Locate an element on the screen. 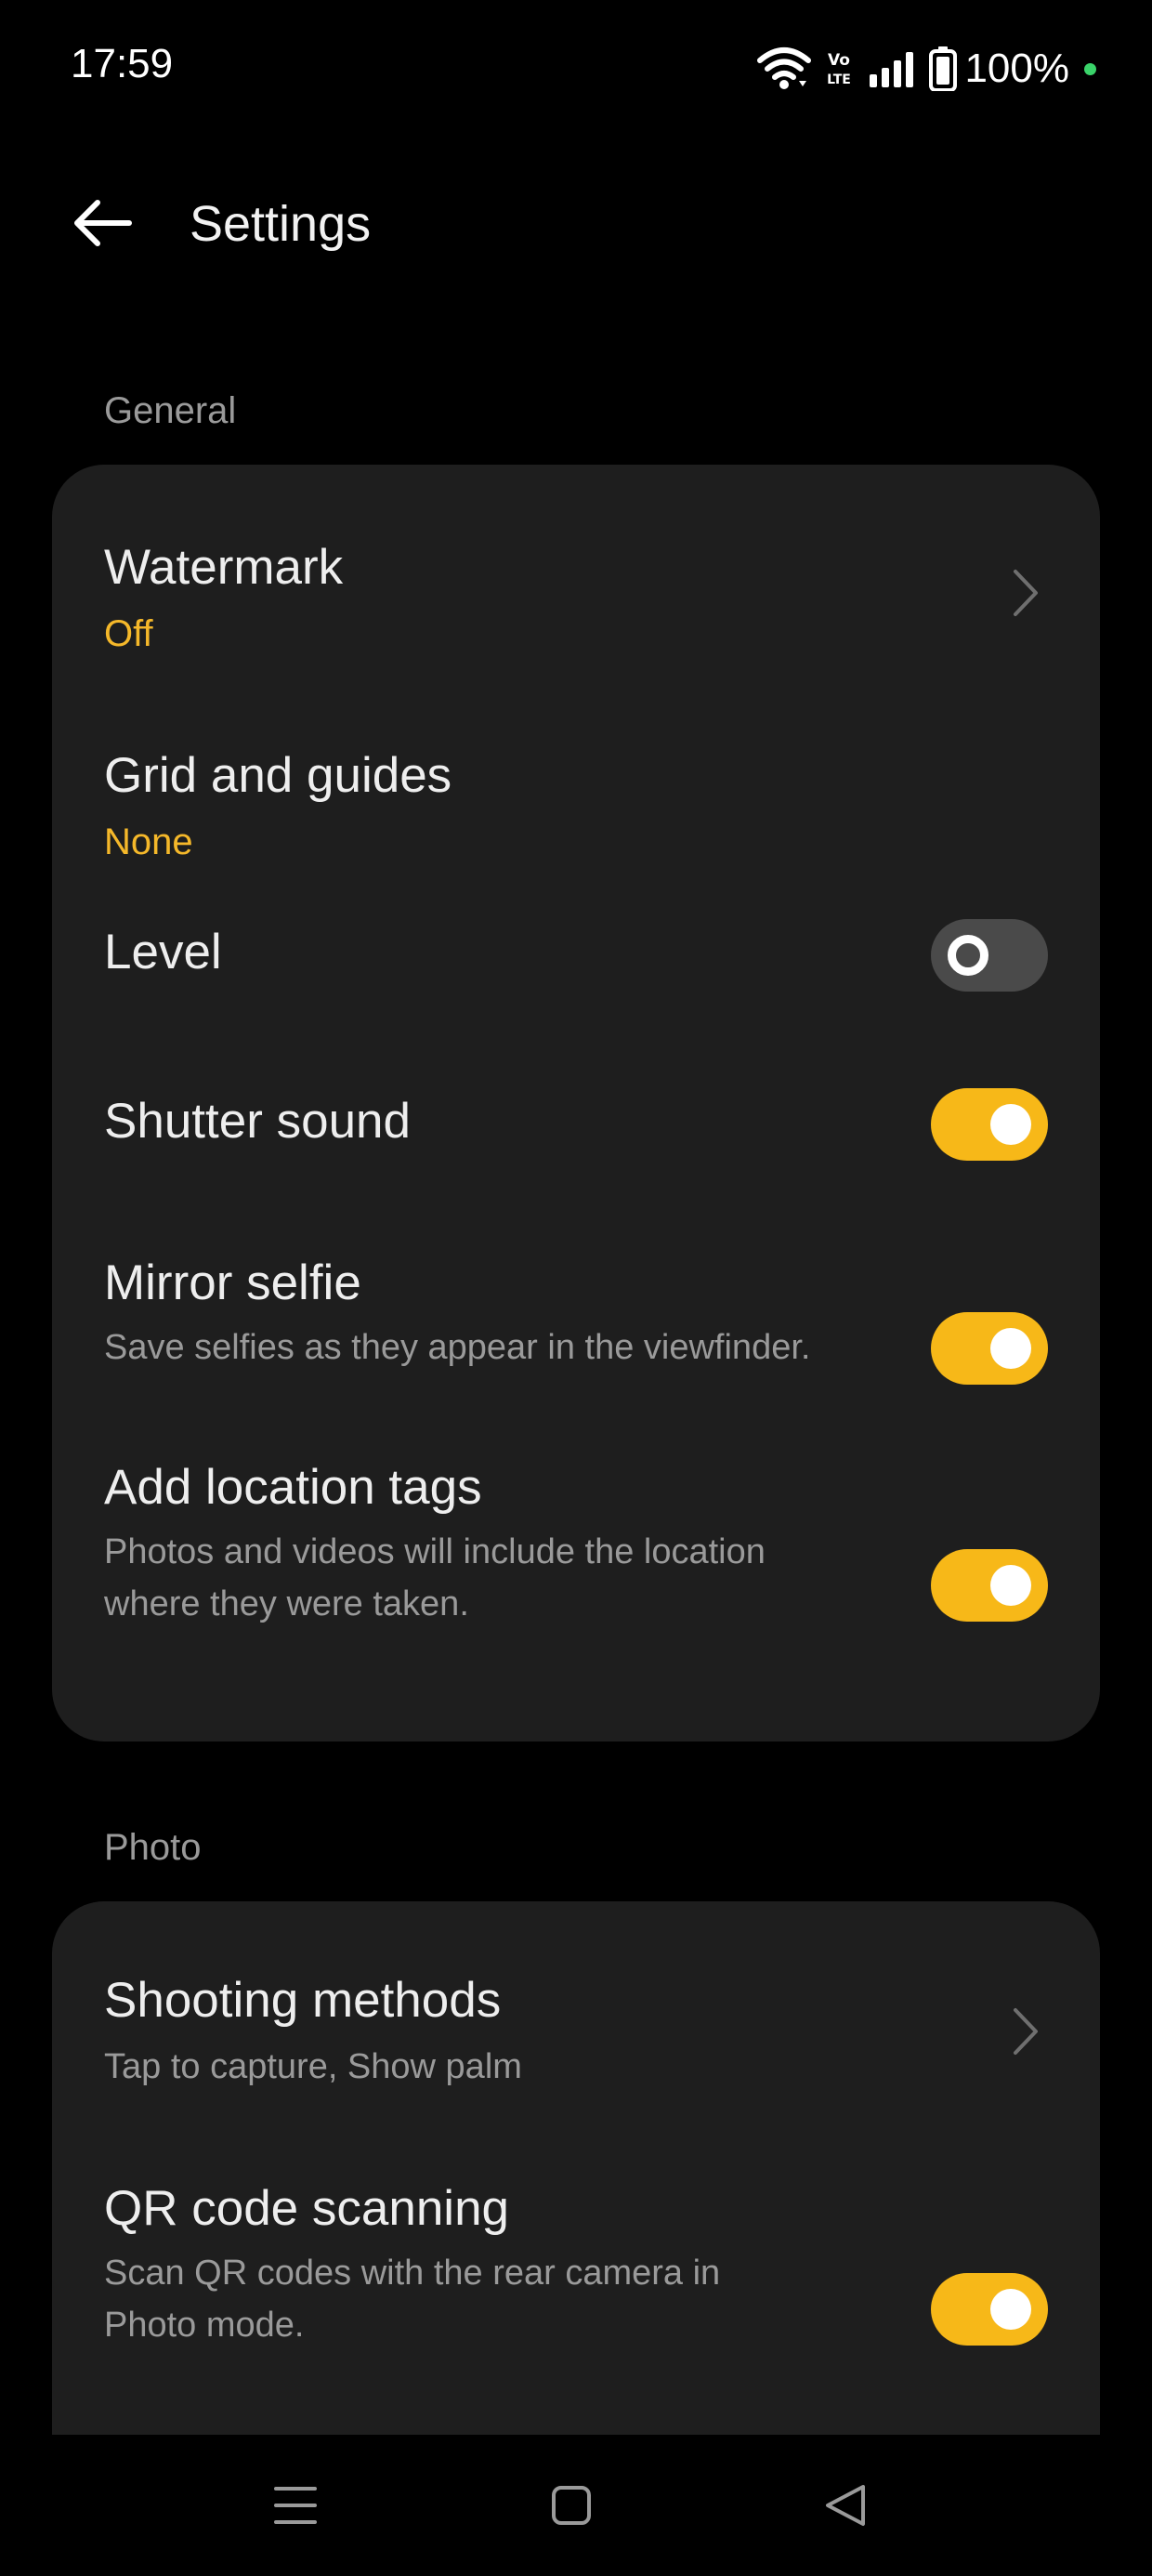 This screenshot has height=2576, width=1152. menu-icon is located at coordinates (295, 2505).